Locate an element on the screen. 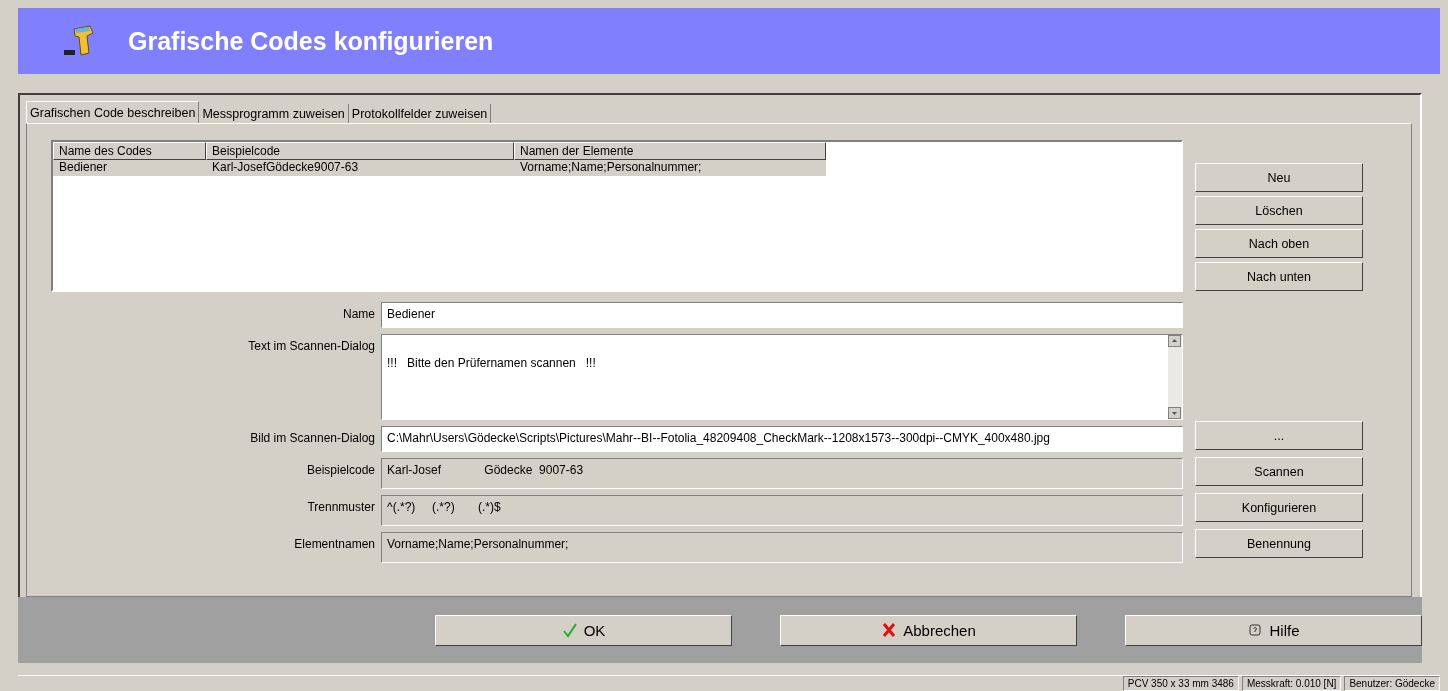 The width and height of the screenshot is (1448, 691). field-label: Elementnamen is located at coordinates (334, 543).